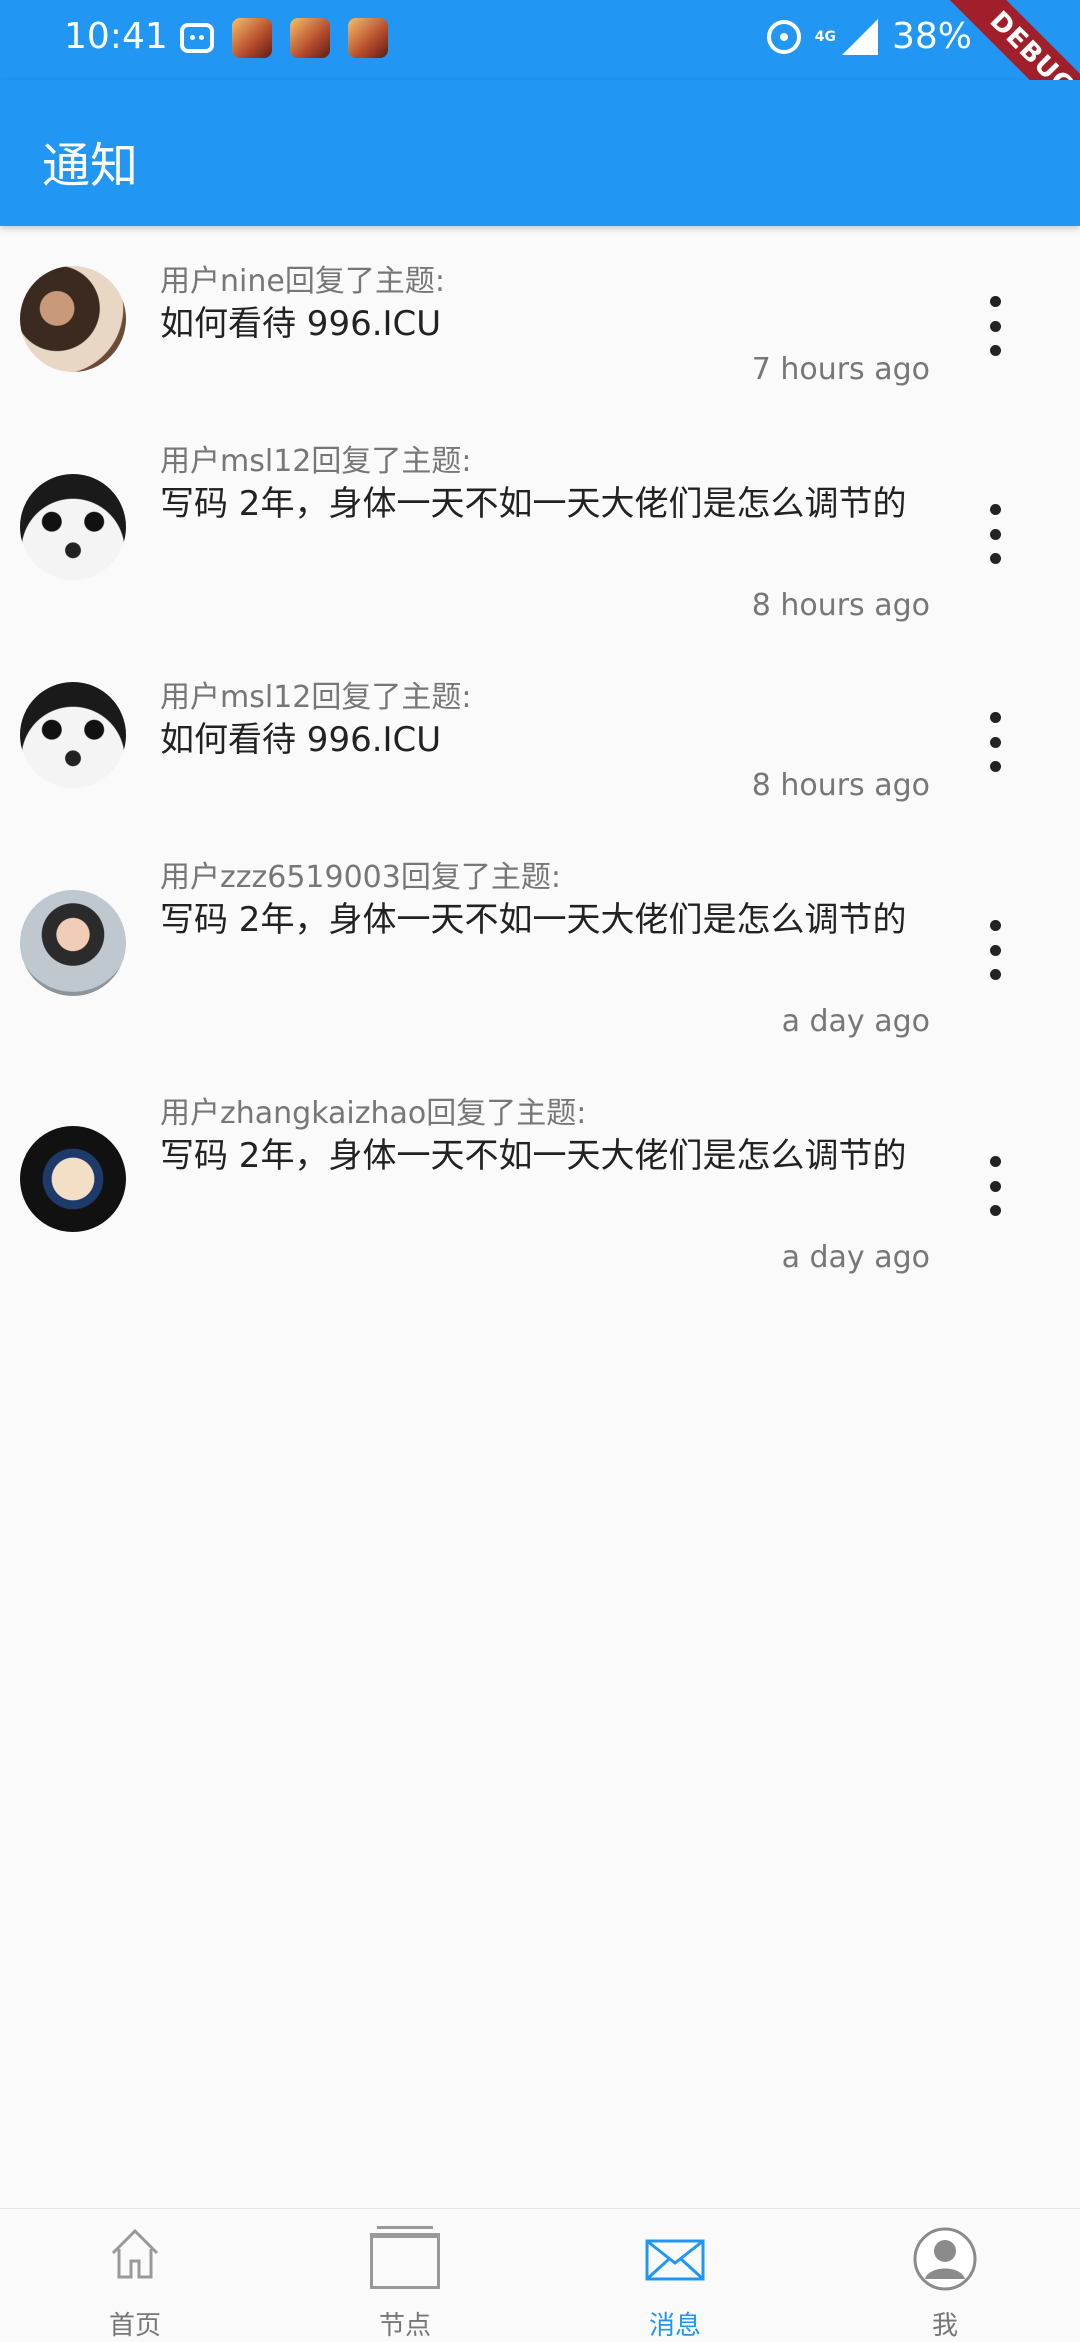 This screenshot has height=2342, width=1080. I want to click on nav-label: 我, so click(944, 2326).